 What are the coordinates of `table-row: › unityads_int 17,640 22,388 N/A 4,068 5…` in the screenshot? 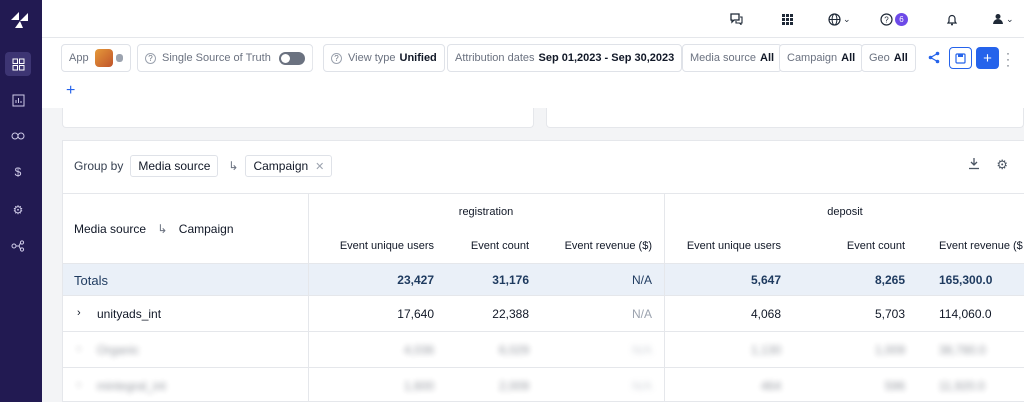 It's located at (543, 313).